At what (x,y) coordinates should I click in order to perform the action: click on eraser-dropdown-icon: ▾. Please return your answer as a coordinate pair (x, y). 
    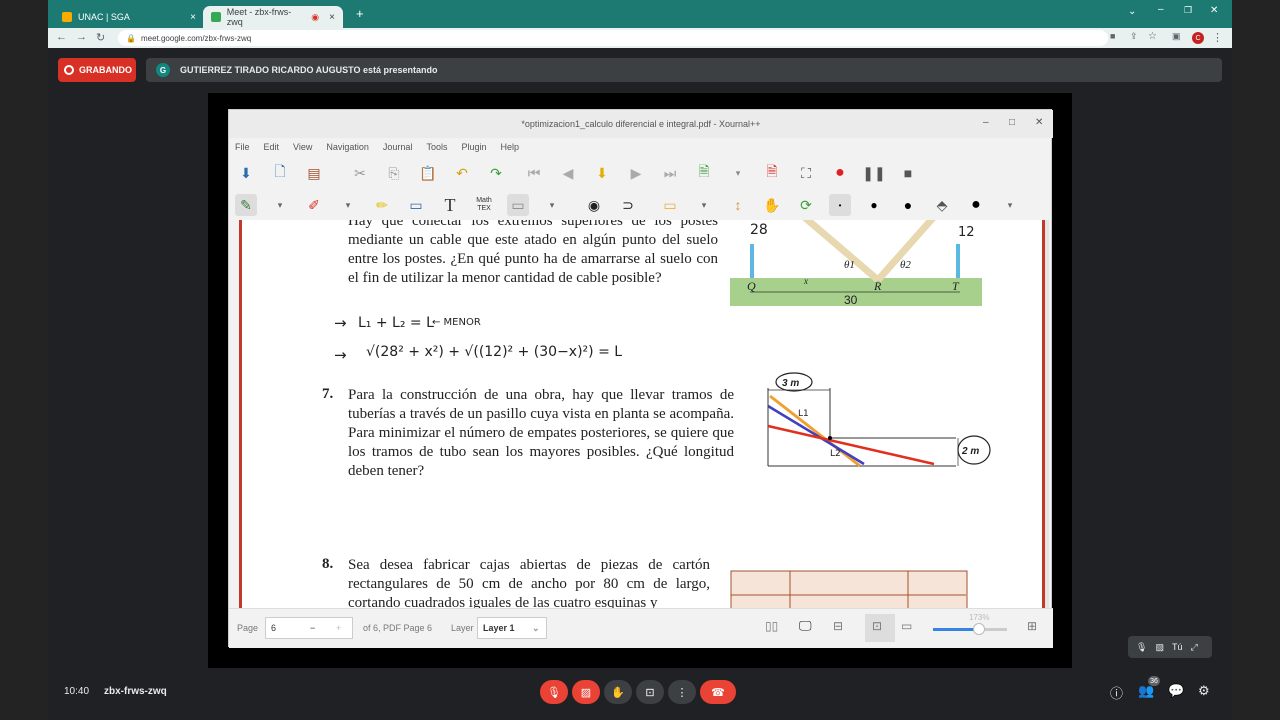
    Looking at the image, I should click on (348, 205).